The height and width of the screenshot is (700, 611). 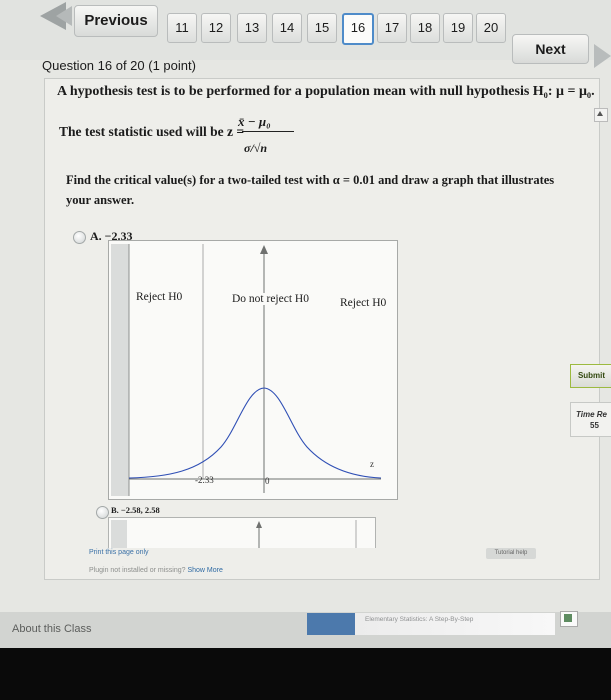 What do you see at coordinates (372, 464) in the screenshot?
I see `z-axis-label: z` at bounding box center [372, 464].